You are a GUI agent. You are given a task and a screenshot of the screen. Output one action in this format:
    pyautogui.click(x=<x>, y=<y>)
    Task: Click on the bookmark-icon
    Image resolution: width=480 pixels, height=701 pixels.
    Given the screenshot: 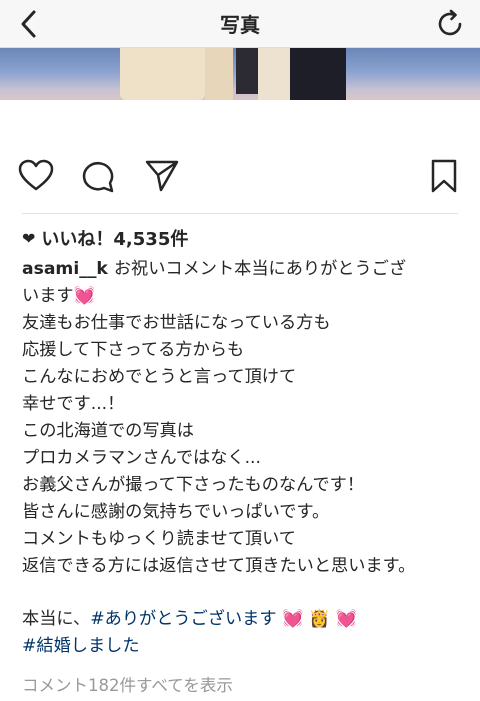 What is the action you would take?
    pyautogui.click(x=444, y=176)
    